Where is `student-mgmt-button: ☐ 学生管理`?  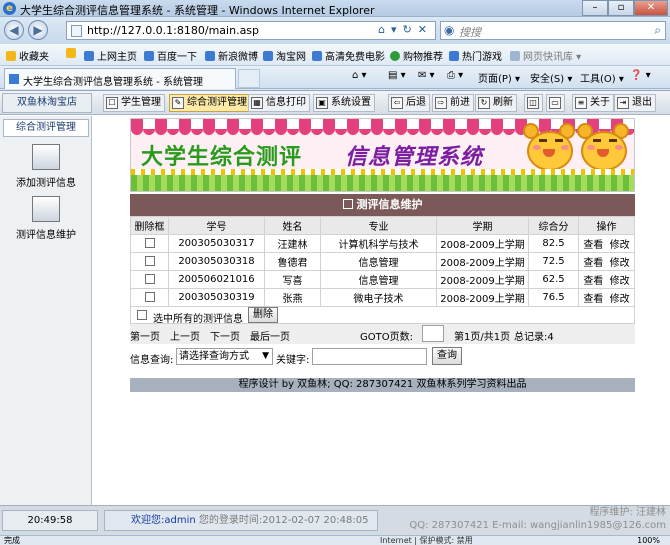 student-mgmt-button: ☐ 学生管理 is located at coordinates (134, 103).